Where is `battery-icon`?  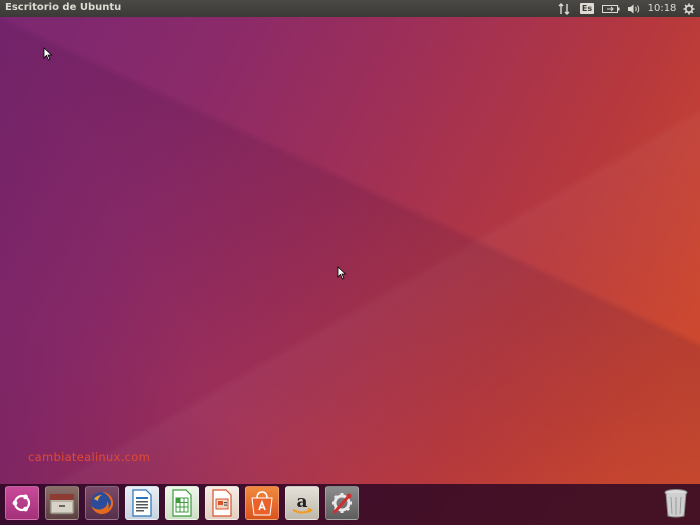
battery-icon is located at coordinates (611, 8).